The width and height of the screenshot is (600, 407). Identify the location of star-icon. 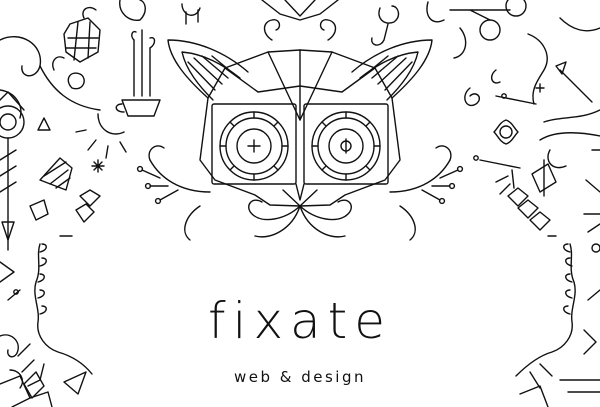
(98, 166).